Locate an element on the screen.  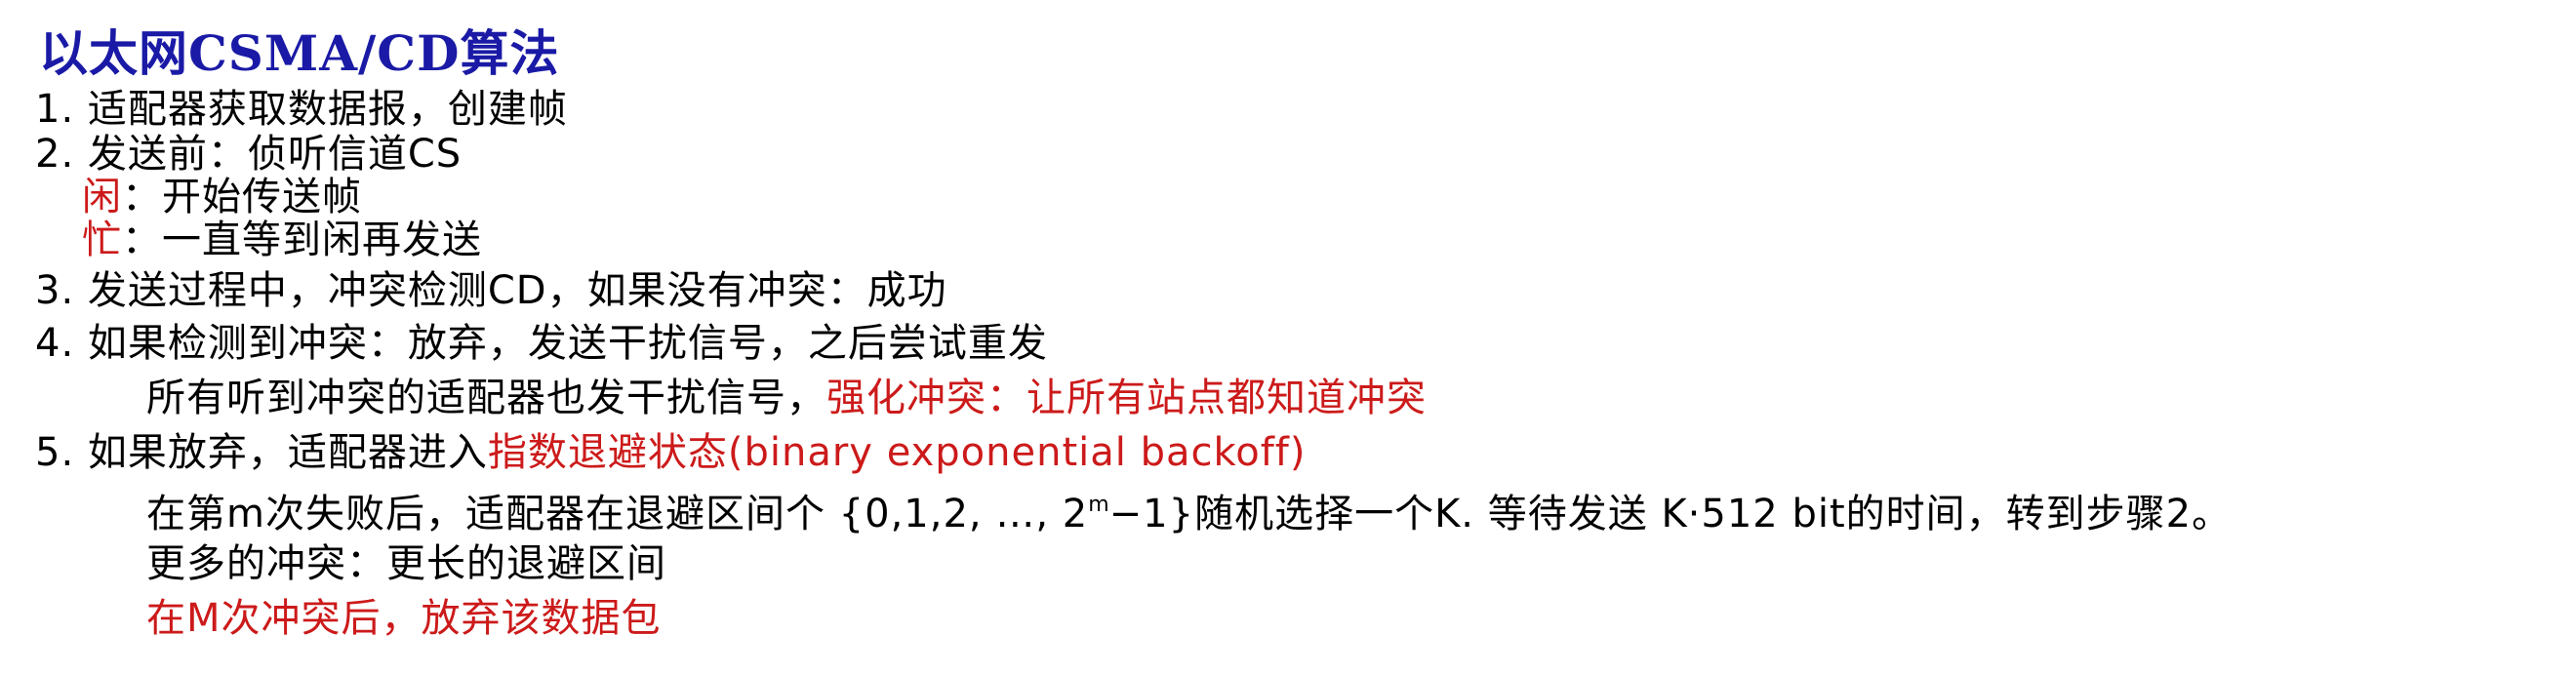
step-5-detail-2: 更多的冲突：更长的退避区间 is located at coordinates (406, 564).